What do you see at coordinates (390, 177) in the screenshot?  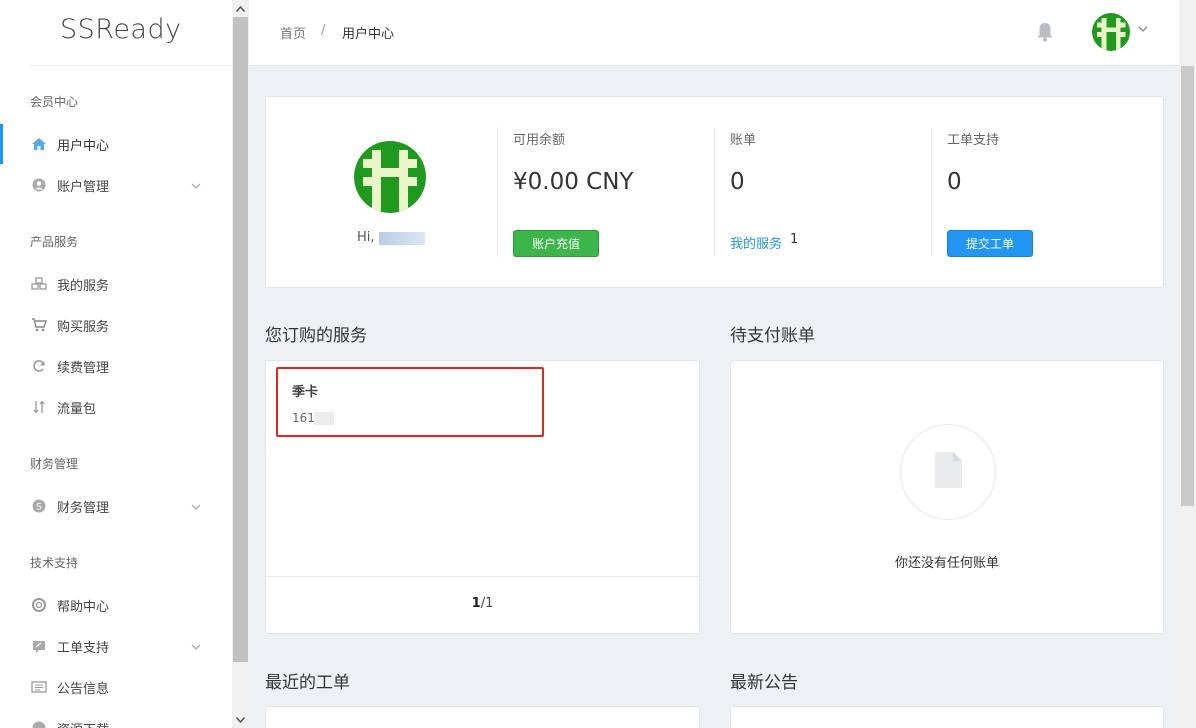 I see `profile-avatar` at bounding box center [390, 177].